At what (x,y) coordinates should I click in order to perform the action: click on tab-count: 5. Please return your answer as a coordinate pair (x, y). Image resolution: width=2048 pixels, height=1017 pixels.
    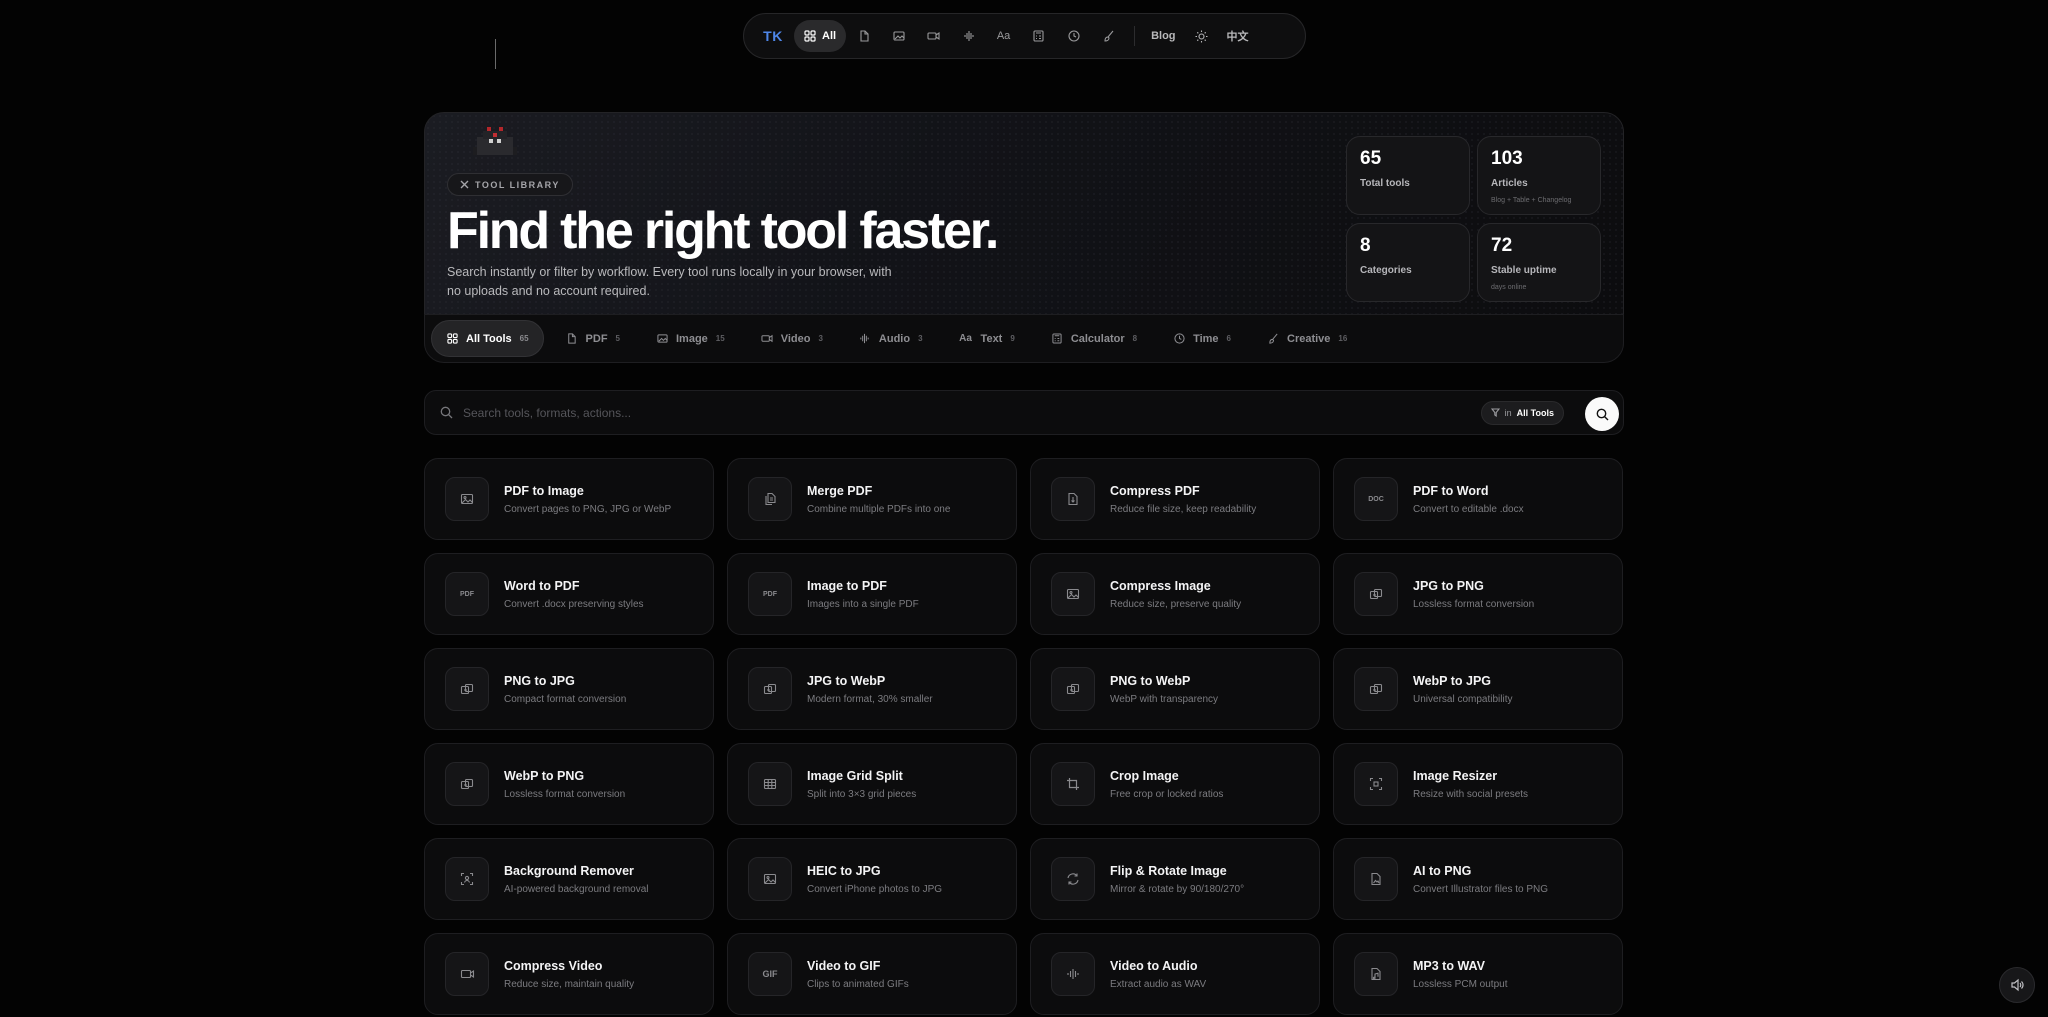
    Looking at the image, I should click on (617, 338).